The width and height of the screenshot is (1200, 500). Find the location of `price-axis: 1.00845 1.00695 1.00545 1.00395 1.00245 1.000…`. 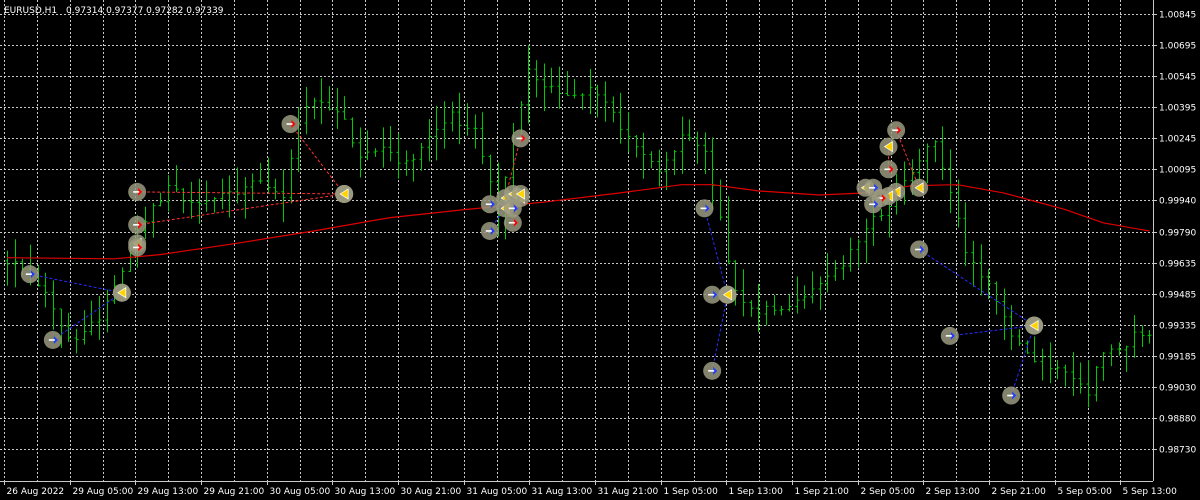

price-axis: 1.00845 1.00695 1.00545 1.00395 1.00245 1.000… is located at coordinates (1174, 233).